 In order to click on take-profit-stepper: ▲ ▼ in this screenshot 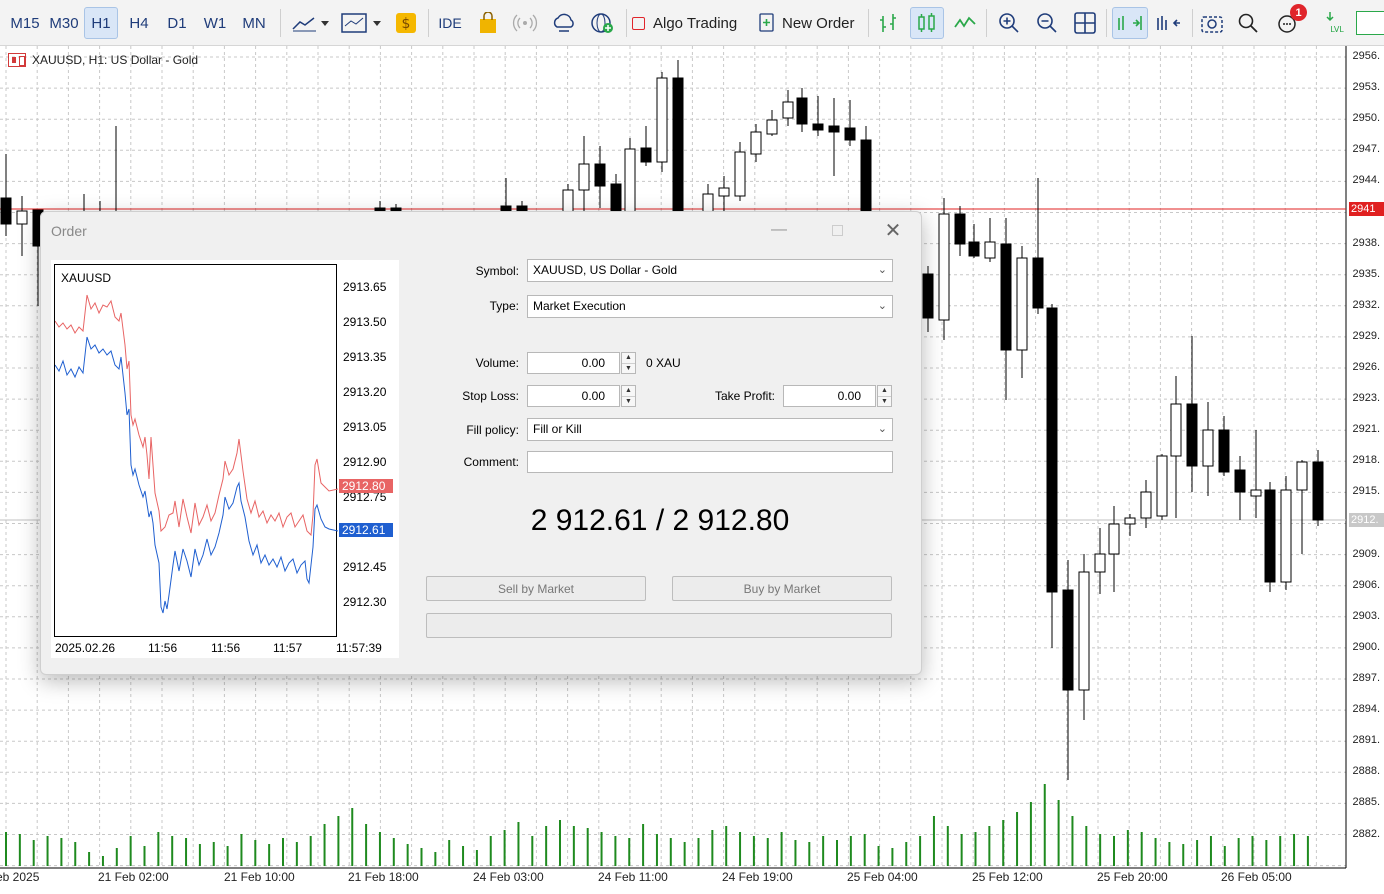, I will do `click(884, 396)`.